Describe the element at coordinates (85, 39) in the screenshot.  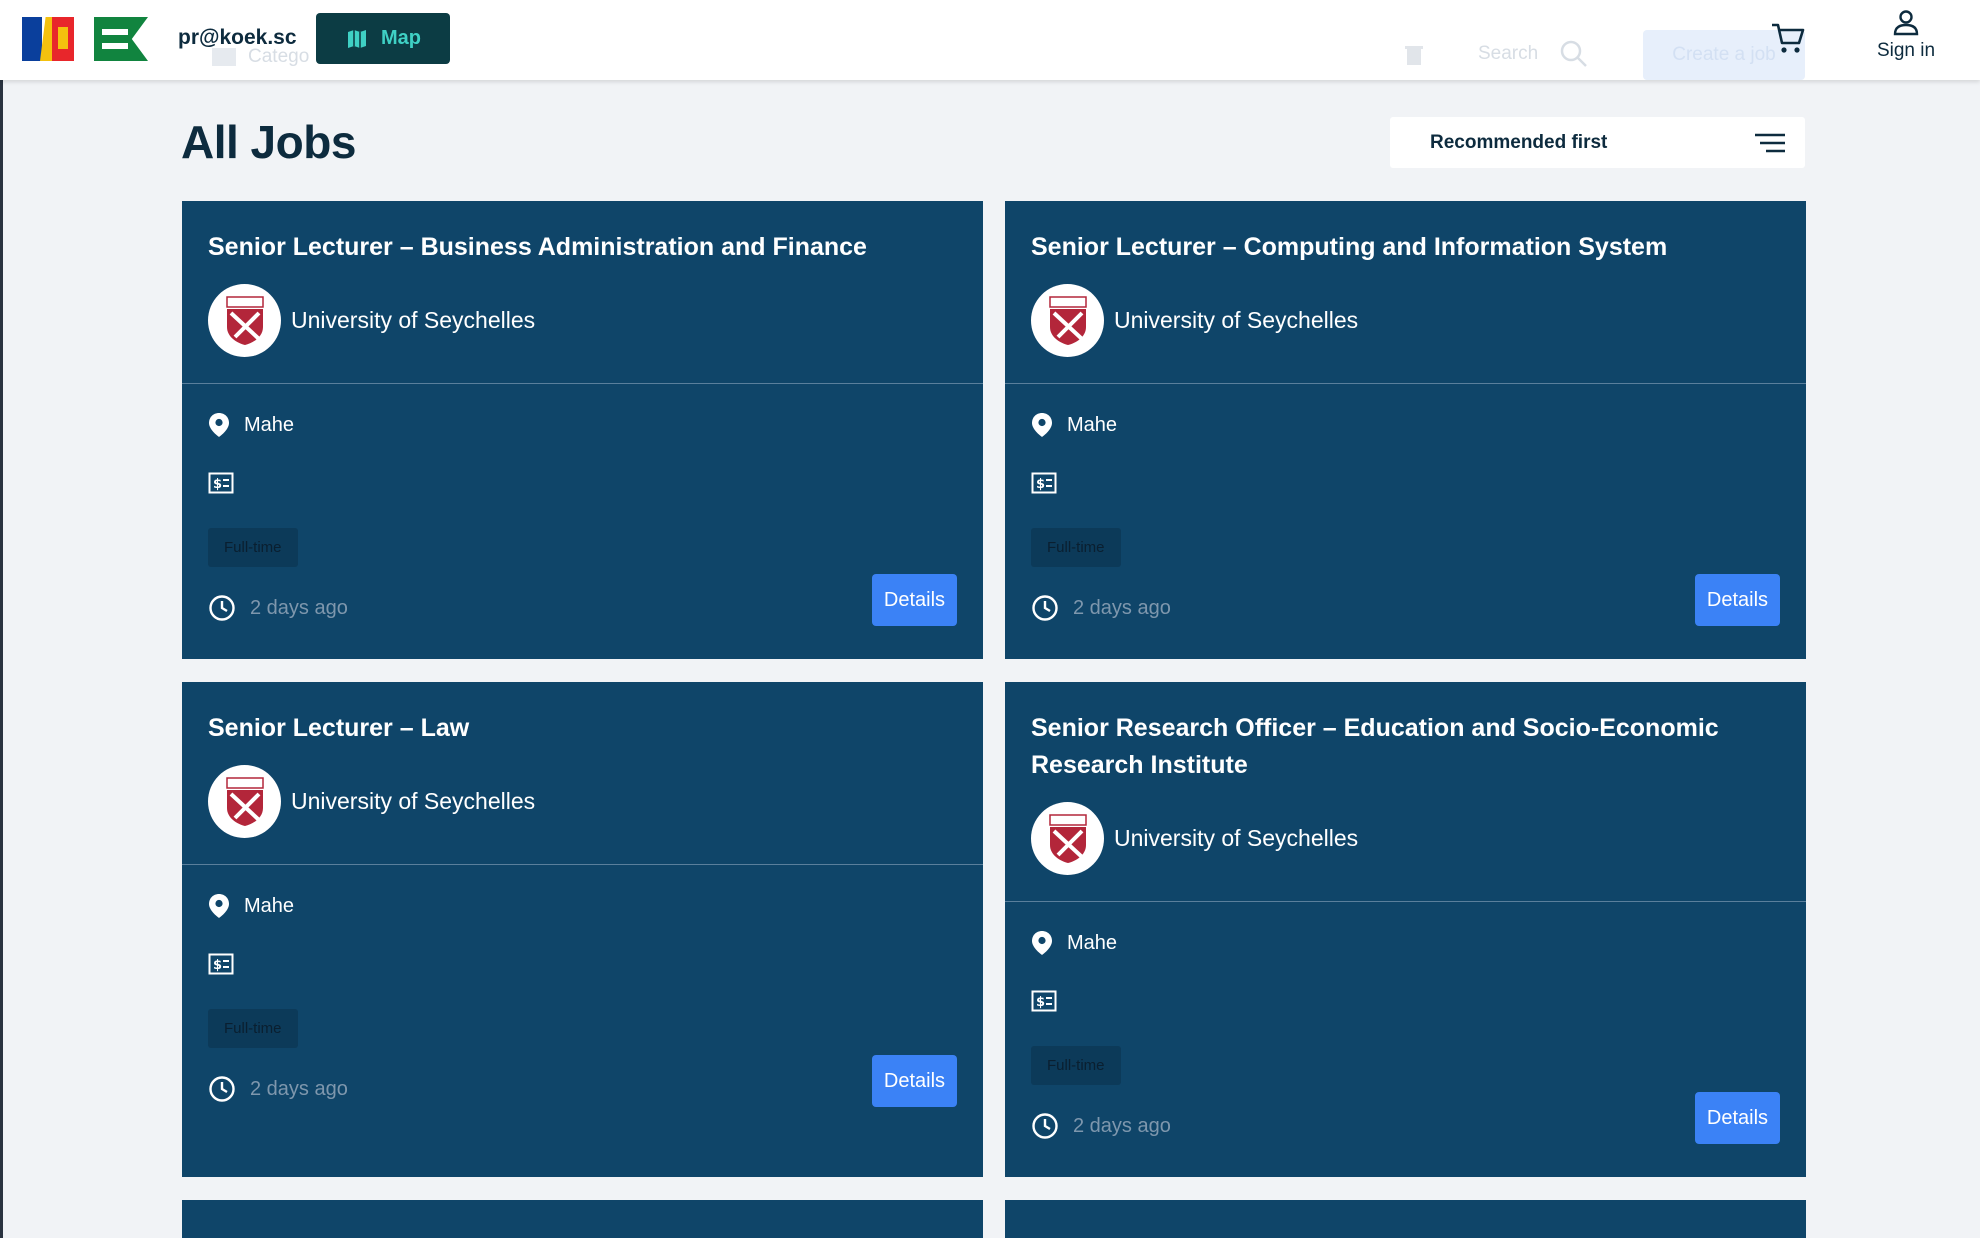
I see `site-logo` at that location.